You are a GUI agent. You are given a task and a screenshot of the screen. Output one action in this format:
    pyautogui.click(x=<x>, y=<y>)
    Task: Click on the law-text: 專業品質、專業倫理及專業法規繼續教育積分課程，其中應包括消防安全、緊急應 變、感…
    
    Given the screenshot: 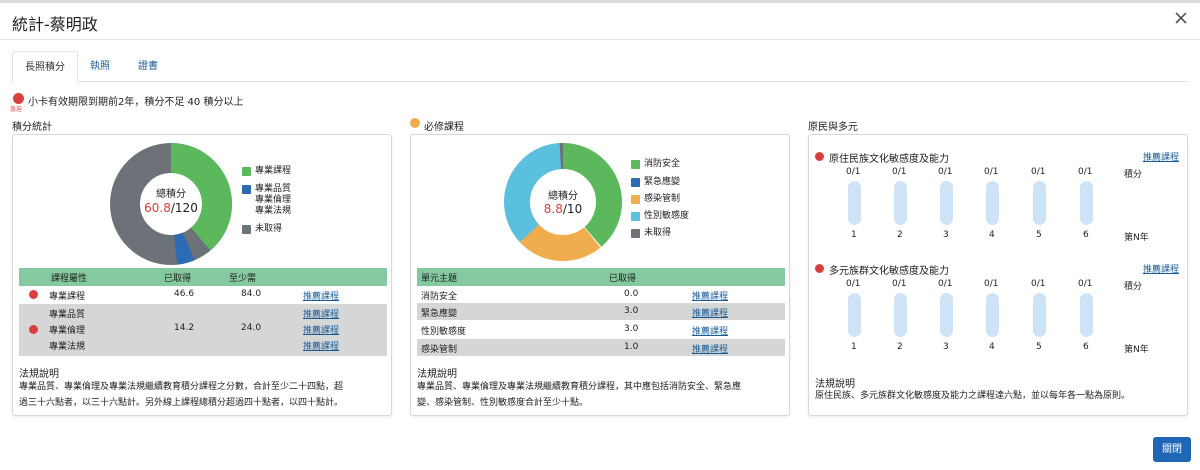 What is the action you would take?
    pyautogui.click(x=579, y=395)
    